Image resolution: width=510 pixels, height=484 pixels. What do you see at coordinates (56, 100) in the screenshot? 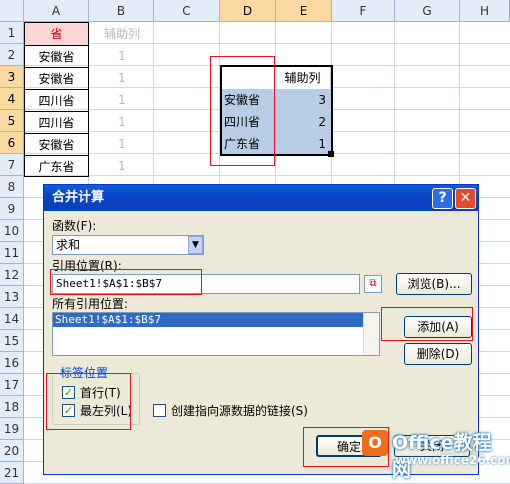
I see `cell-A4: 四川省` at bounding box center [56, 100].